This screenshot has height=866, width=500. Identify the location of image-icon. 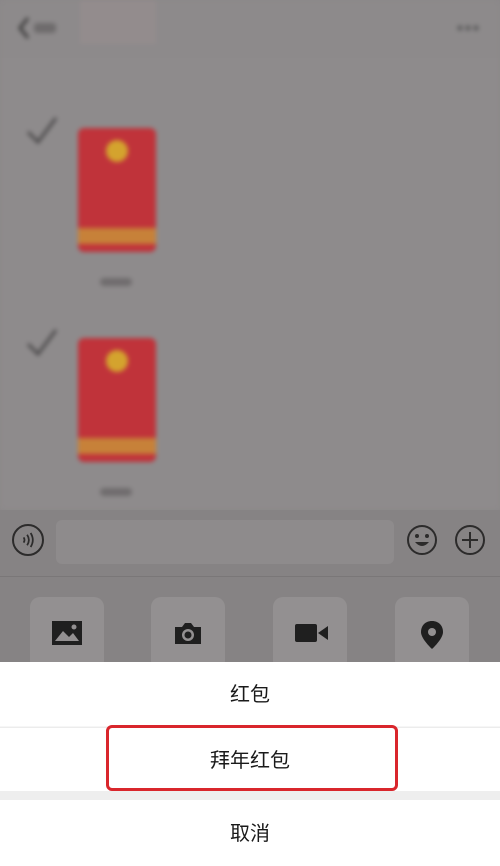
(67, 633).